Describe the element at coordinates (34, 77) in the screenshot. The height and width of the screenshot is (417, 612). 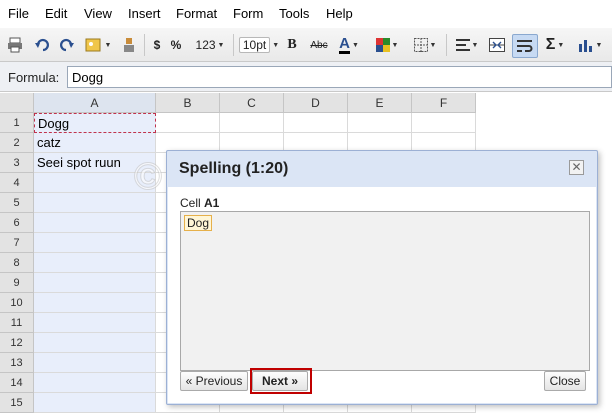
I see `formula-label: Formula:` at that location.